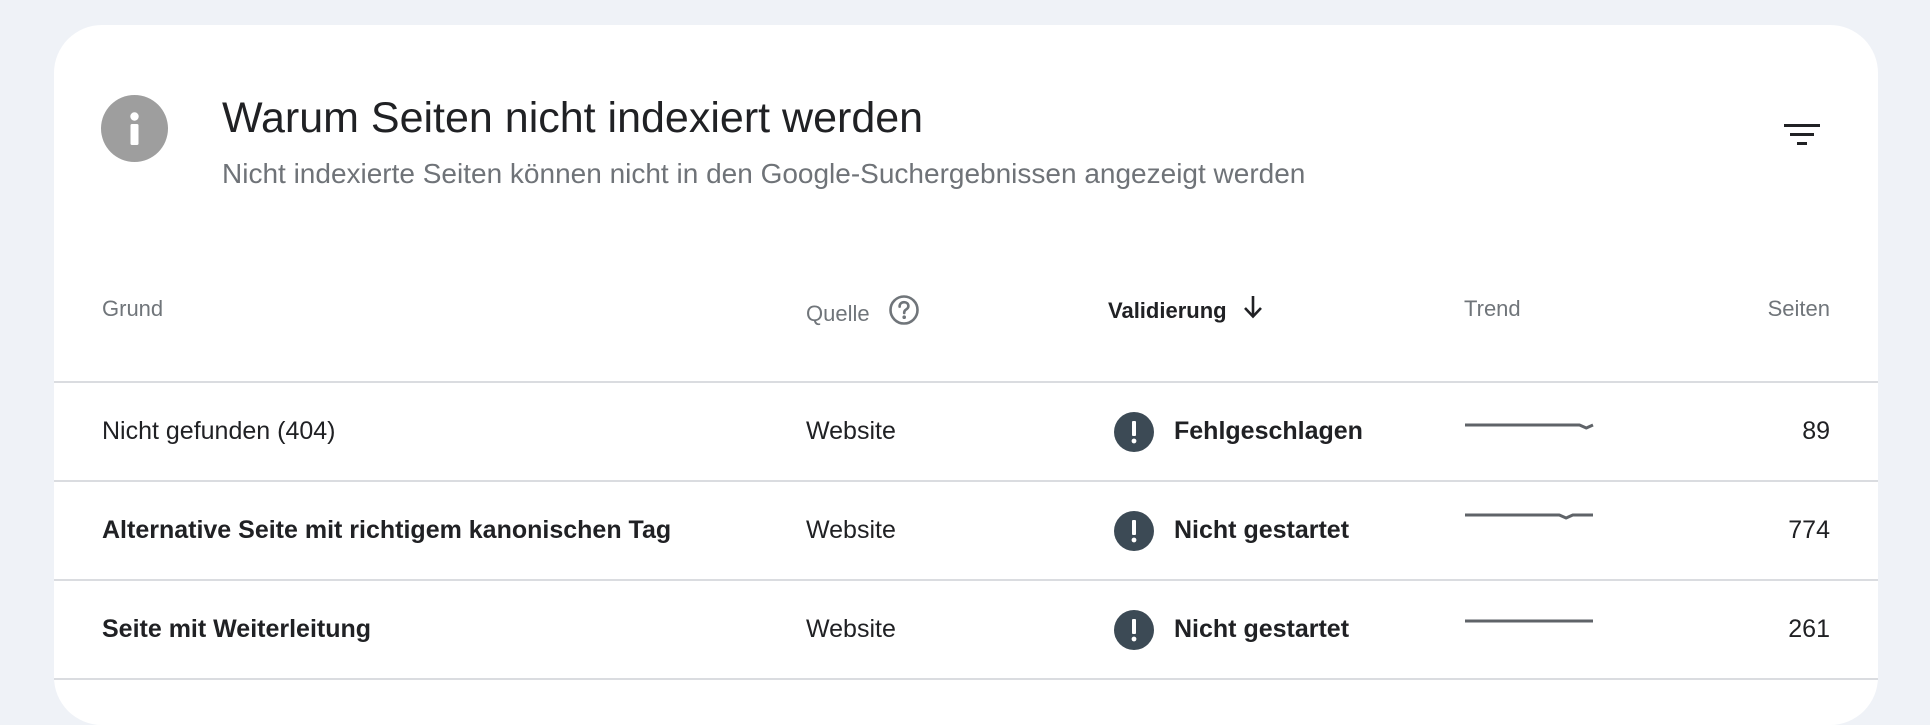 The image size is (1930, 725). What do you see at coordinates (1167, 310) in the screenshot?
I see `column-header-validierung-label: Validierung` at bounding box center [1167, 310].